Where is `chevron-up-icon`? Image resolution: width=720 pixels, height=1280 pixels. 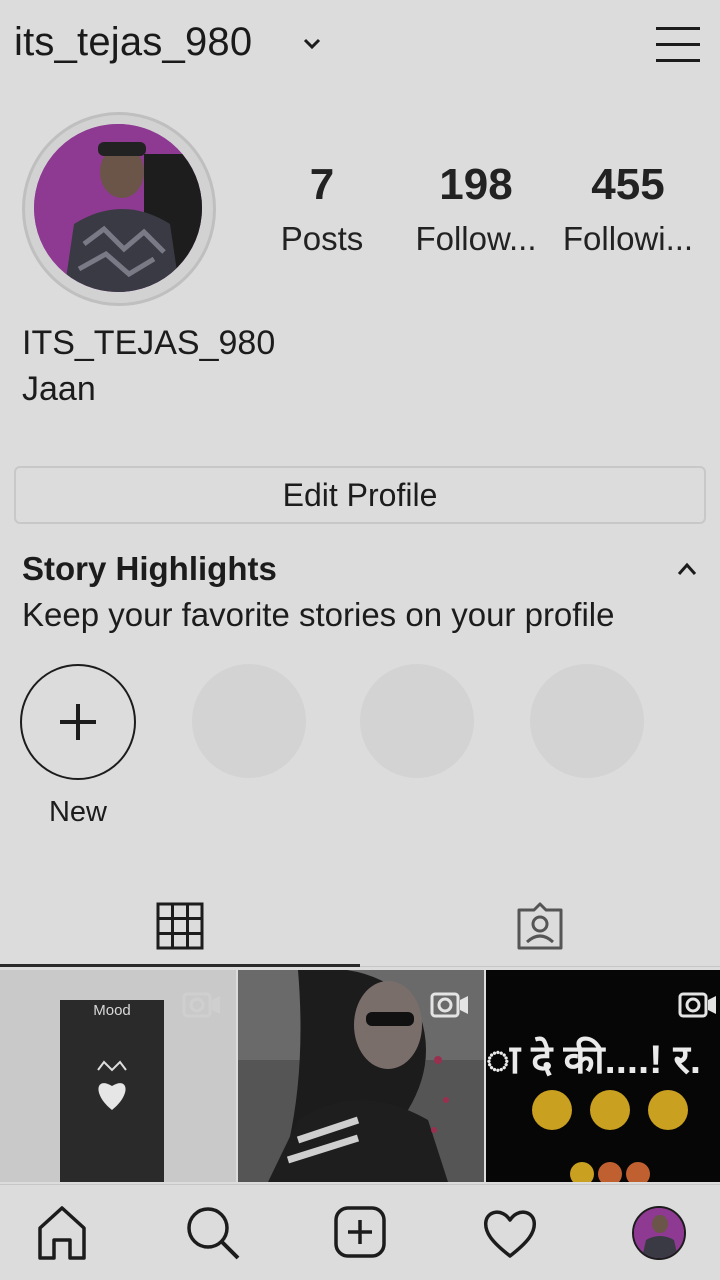
chevron-up-icon is located at coordinates (687, 569).